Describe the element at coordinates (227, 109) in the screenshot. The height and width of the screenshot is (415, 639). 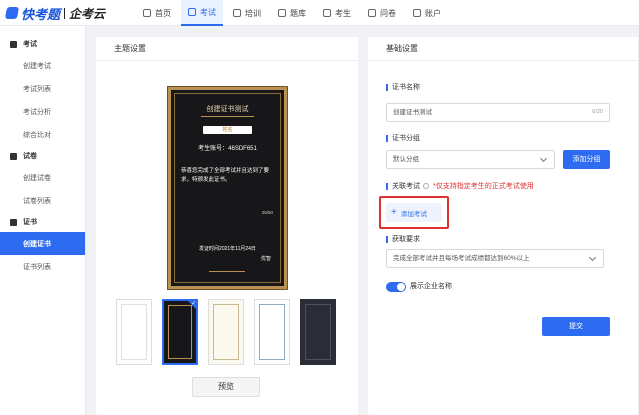
I see `certificate-title: 创建证书测试` at that location.